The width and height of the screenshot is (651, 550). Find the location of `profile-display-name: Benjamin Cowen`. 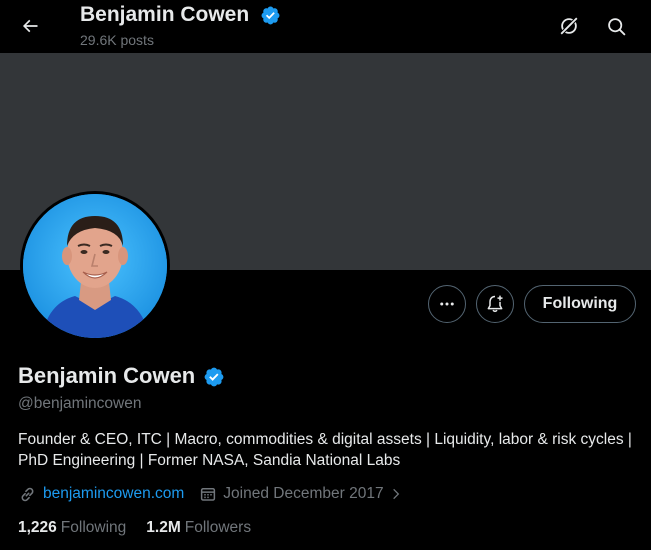

profile-display-name: Benjamin Cowen is located at coordinates (107, 375).